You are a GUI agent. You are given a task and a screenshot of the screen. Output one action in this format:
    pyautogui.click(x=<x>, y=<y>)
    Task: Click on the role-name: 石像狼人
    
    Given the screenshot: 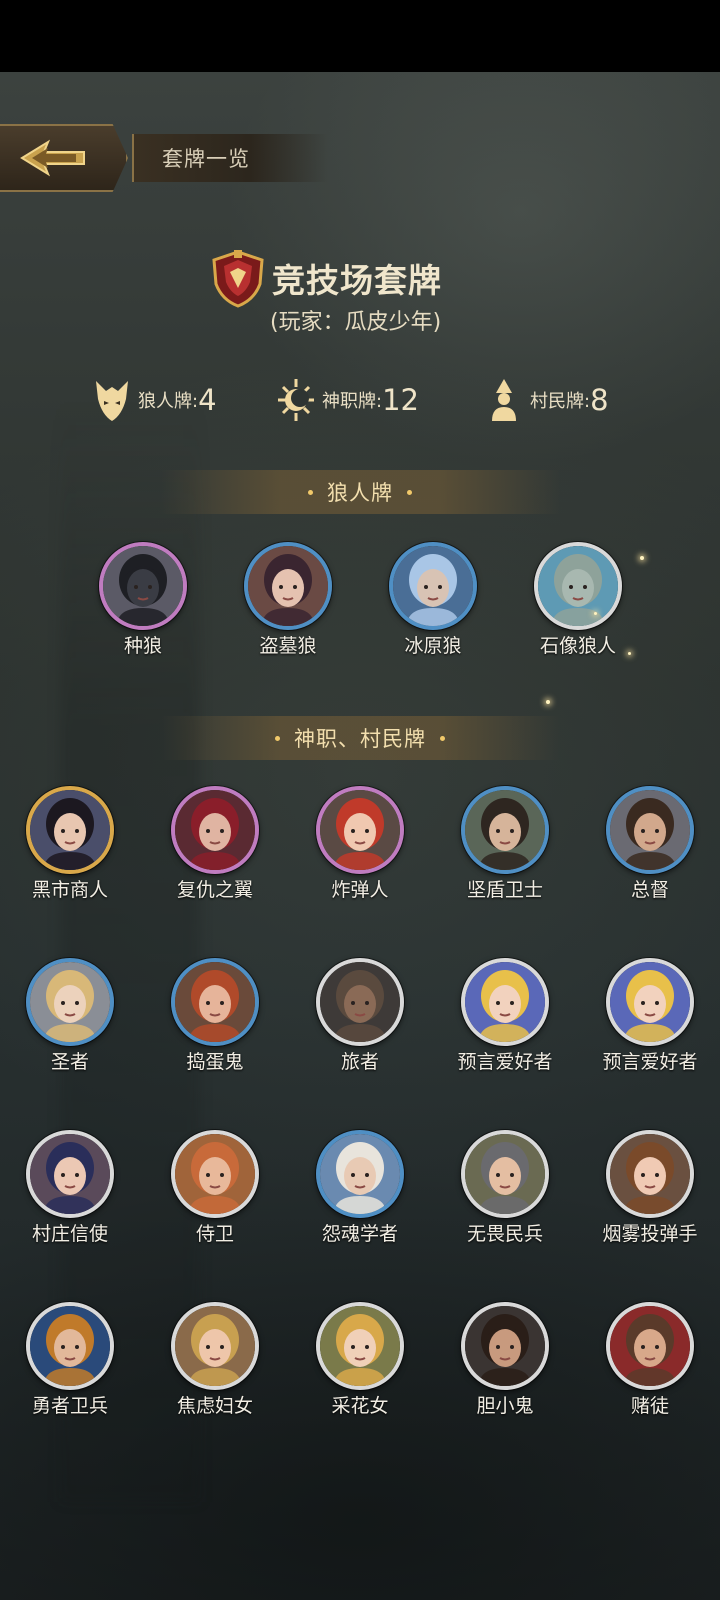 What is the action you would take?
    pyautogui.click(x=577, y=646)
    